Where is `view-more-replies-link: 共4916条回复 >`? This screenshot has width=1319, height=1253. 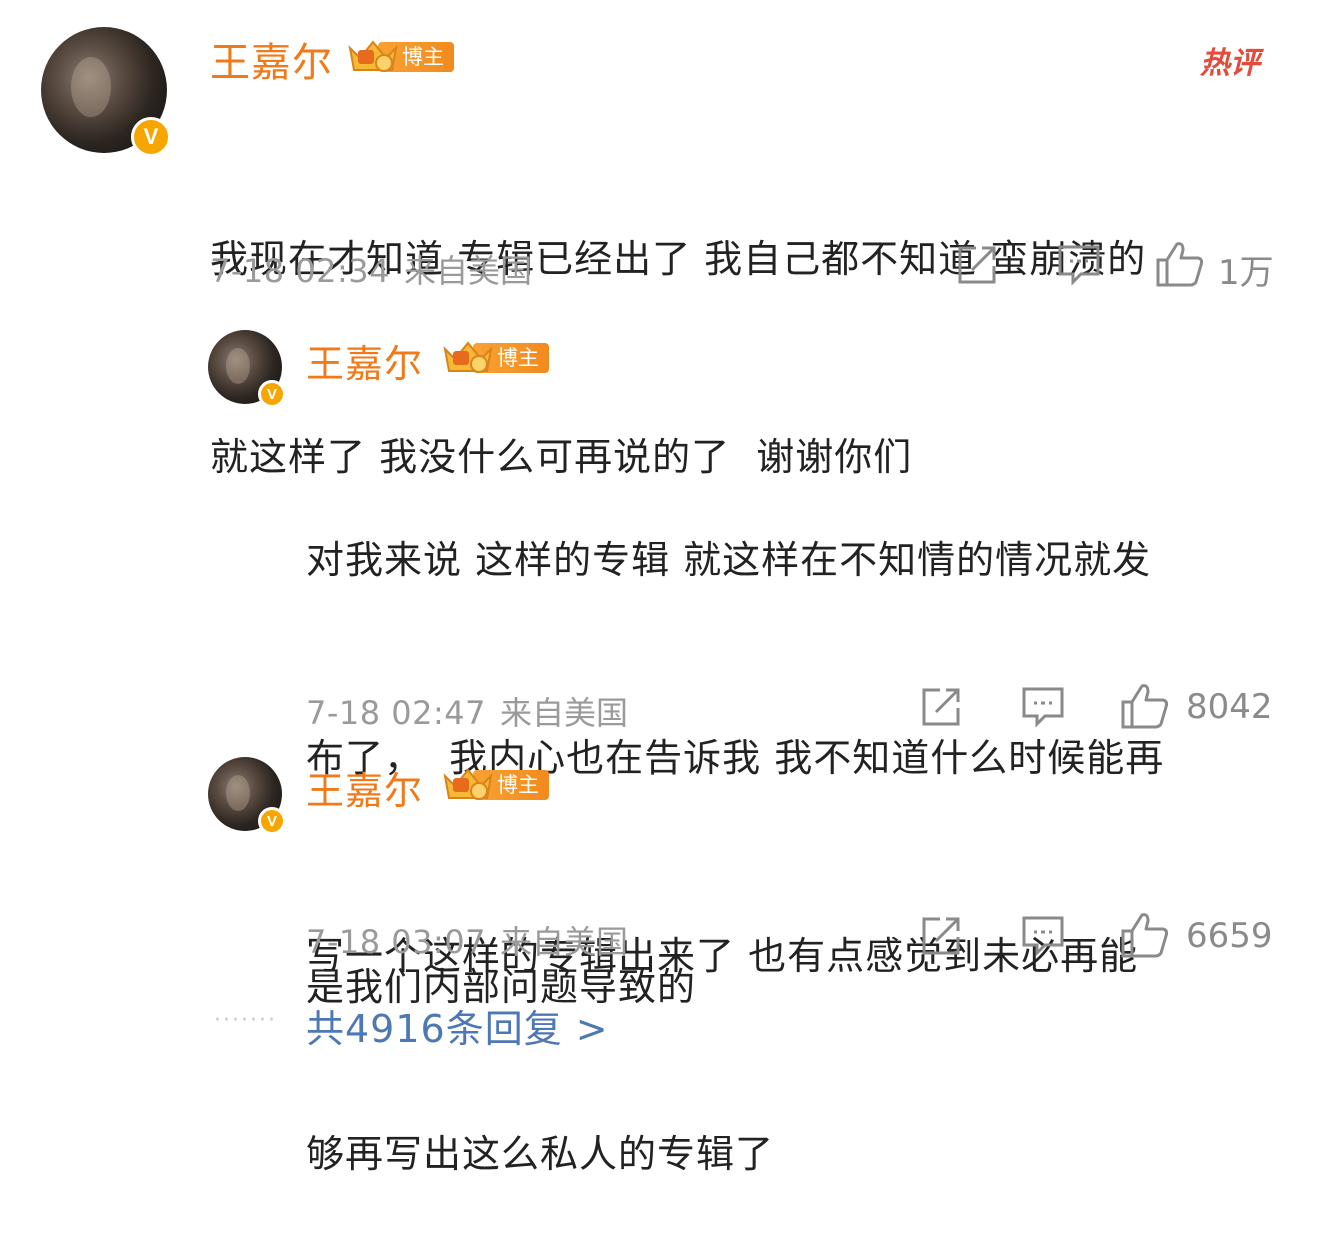 view-more-replies-link: 共4916条回复 > is located at coordinates (457, 1025).